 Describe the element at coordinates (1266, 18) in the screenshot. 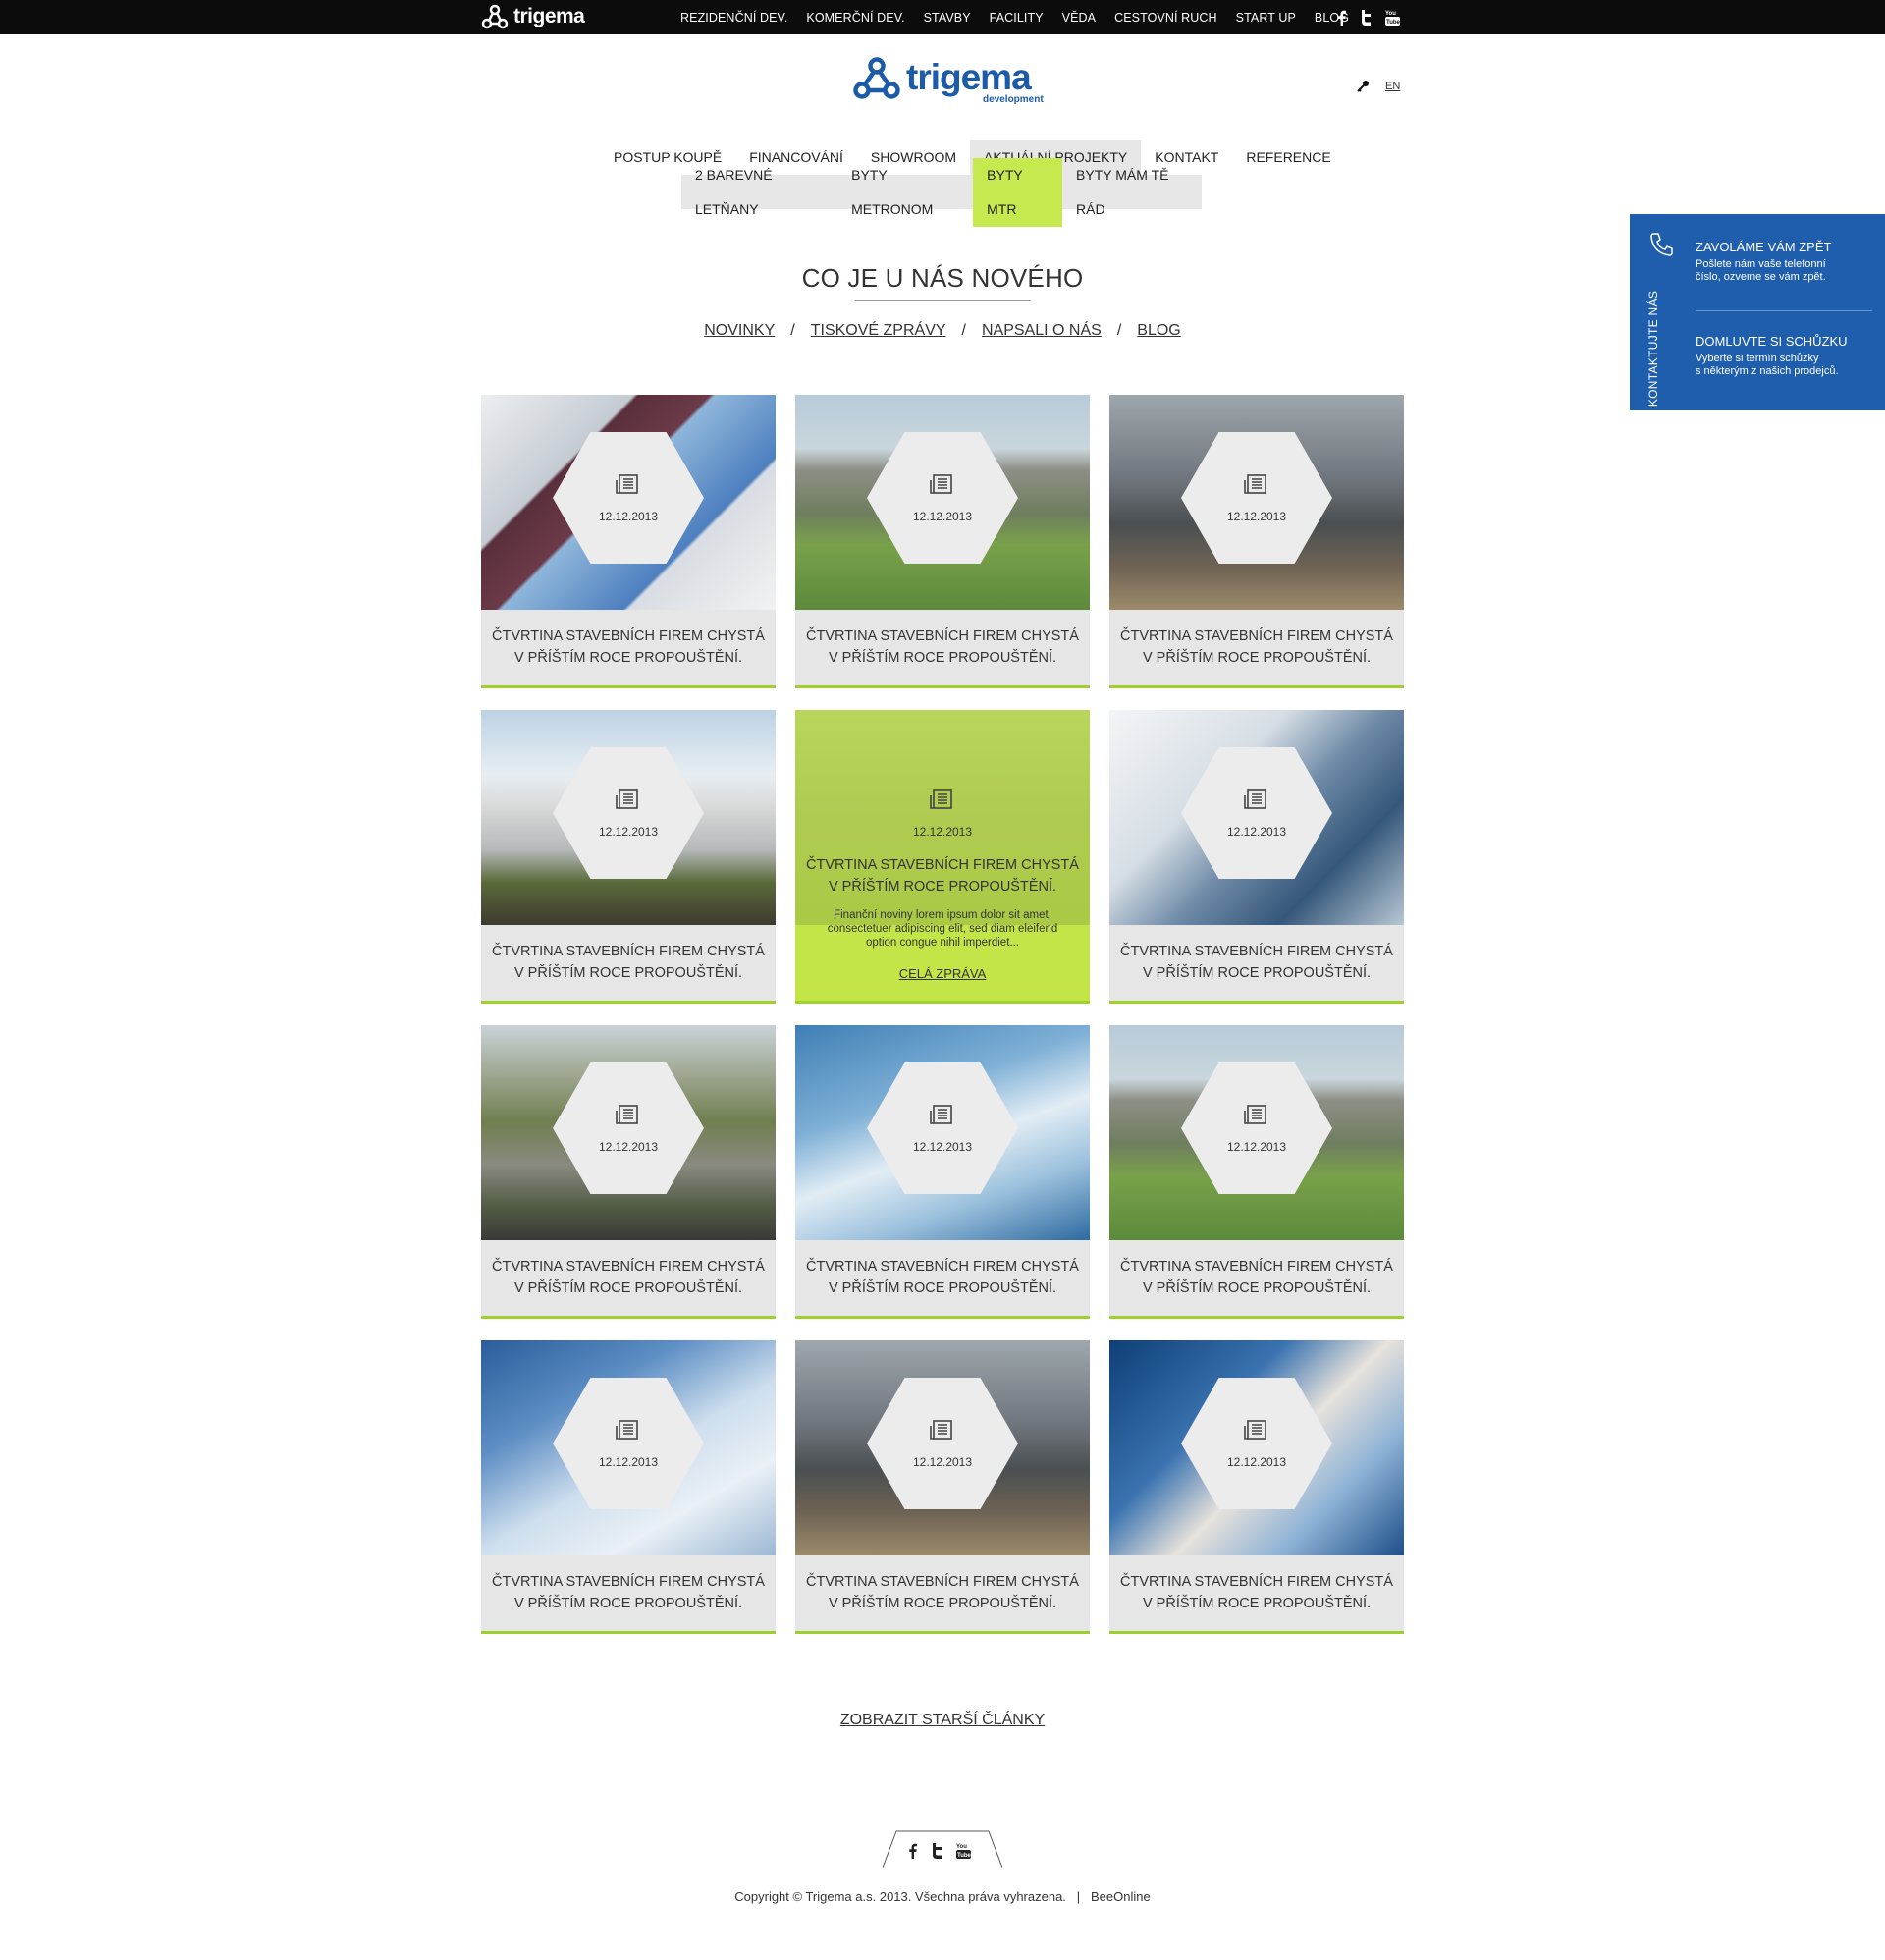

I see `topnav-start-up: START UP` at that location.